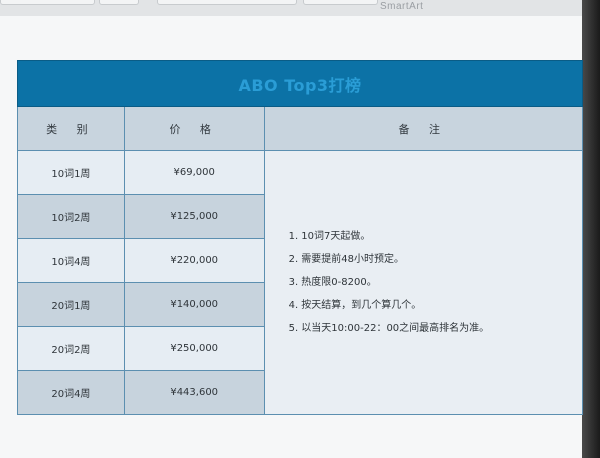 Image resolution: width=600 pixels, height=458 pixels. Describe the element at coordinates (71, 172) in the screenshot. I see `row-type: 10词1周` at that location.